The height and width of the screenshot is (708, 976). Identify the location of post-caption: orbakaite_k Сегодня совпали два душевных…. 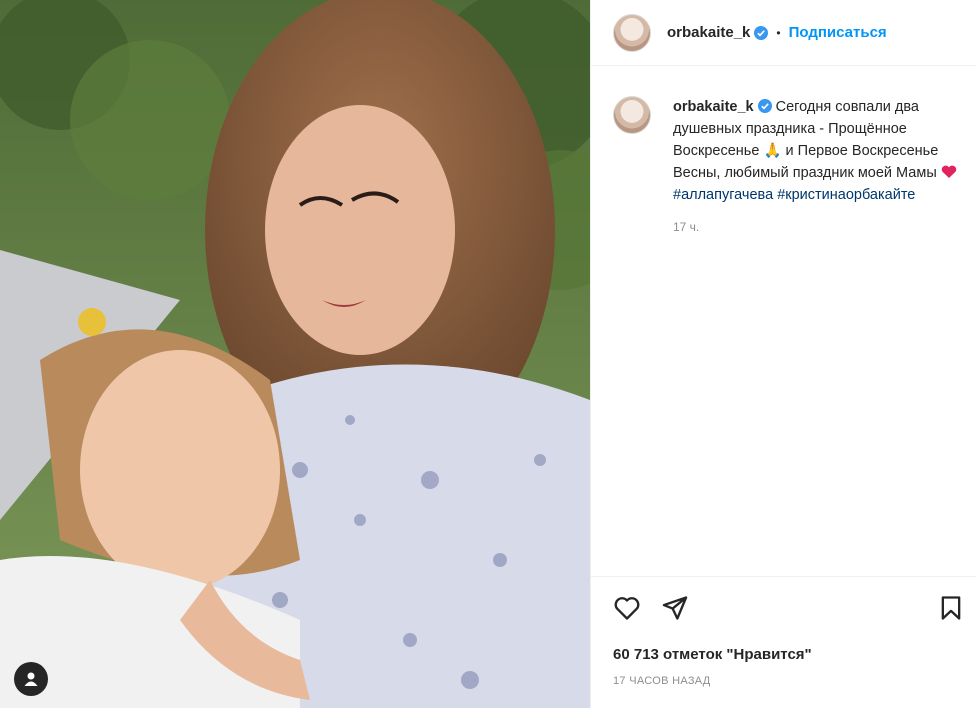
(788, 167).